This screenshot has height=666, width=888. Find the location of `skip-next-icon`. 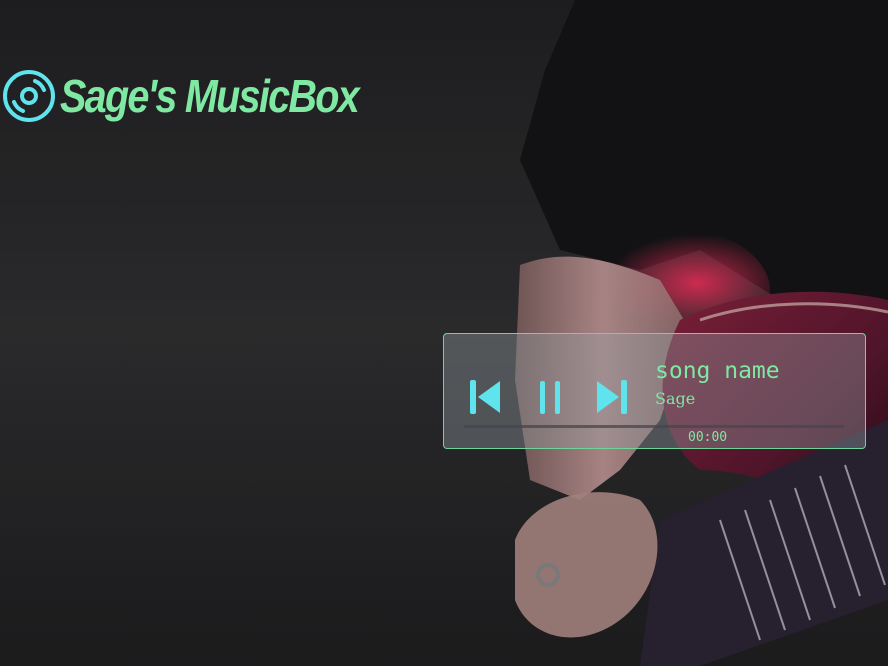

skip-next-icon is located at coordinates (612, 397).